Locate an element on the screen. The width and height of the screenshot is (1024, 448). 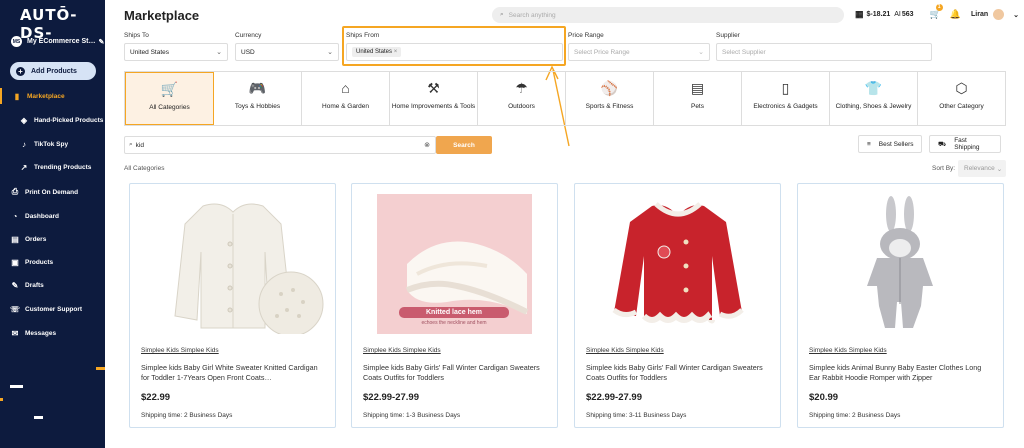
ships-from-highlight is located at coordinates (454, 46).